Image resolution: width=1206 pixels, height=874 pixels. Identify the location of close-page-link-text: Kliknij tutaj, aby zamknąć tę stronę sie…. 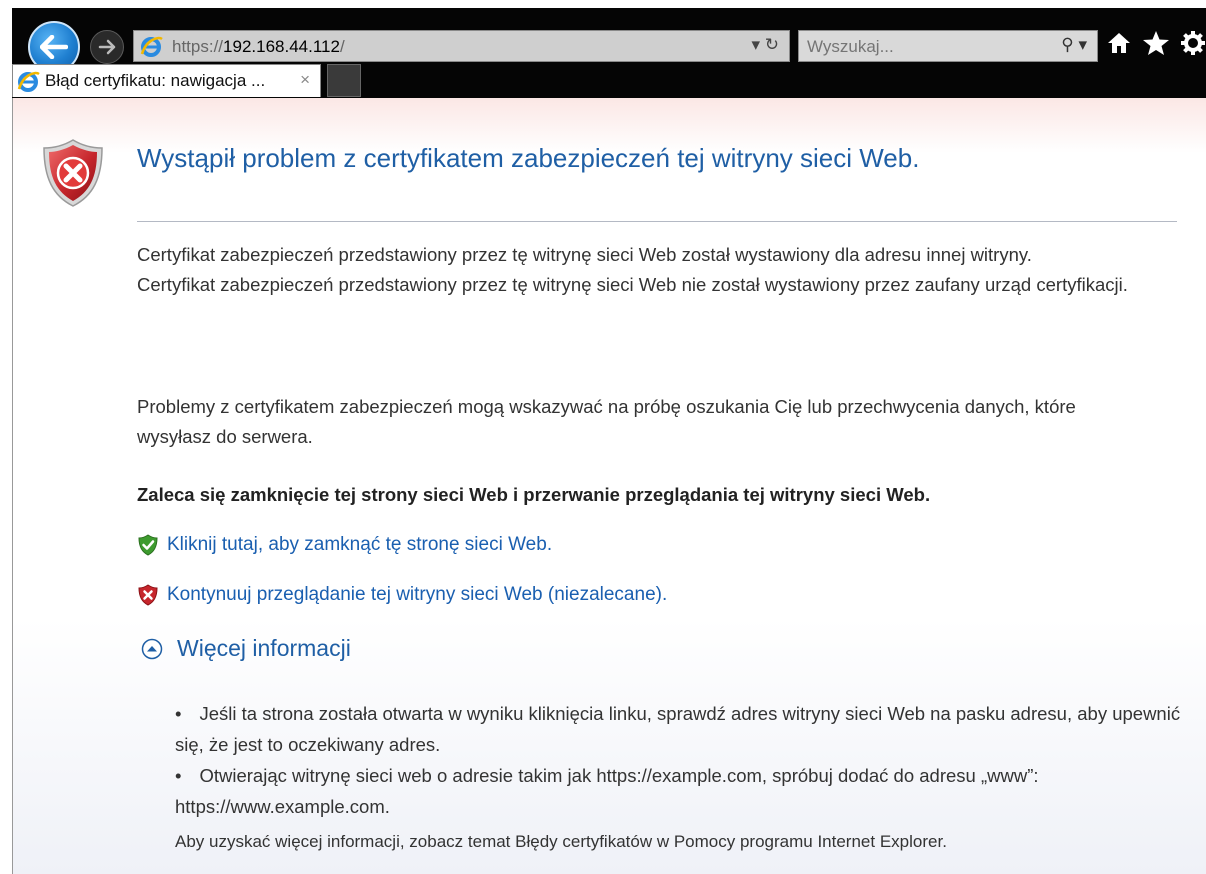
(359, 545).